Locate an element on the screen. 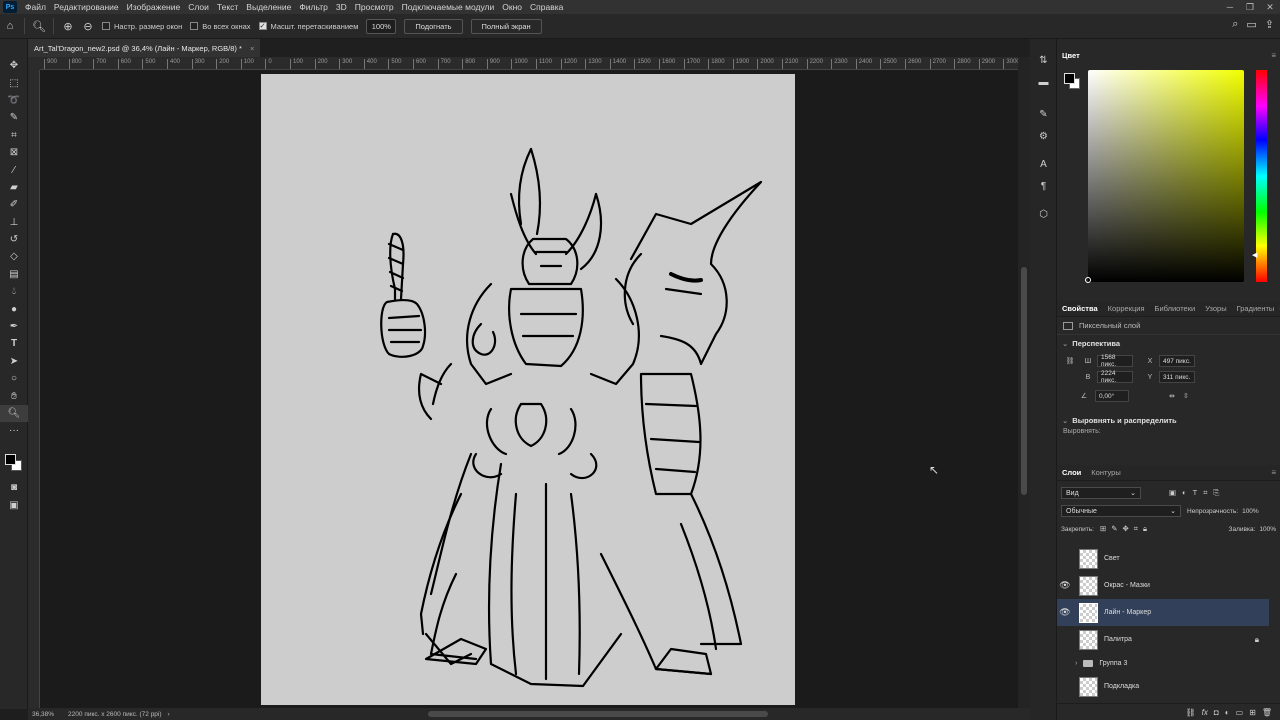  menu-layers: Слои is located at coordinates (198, 7).